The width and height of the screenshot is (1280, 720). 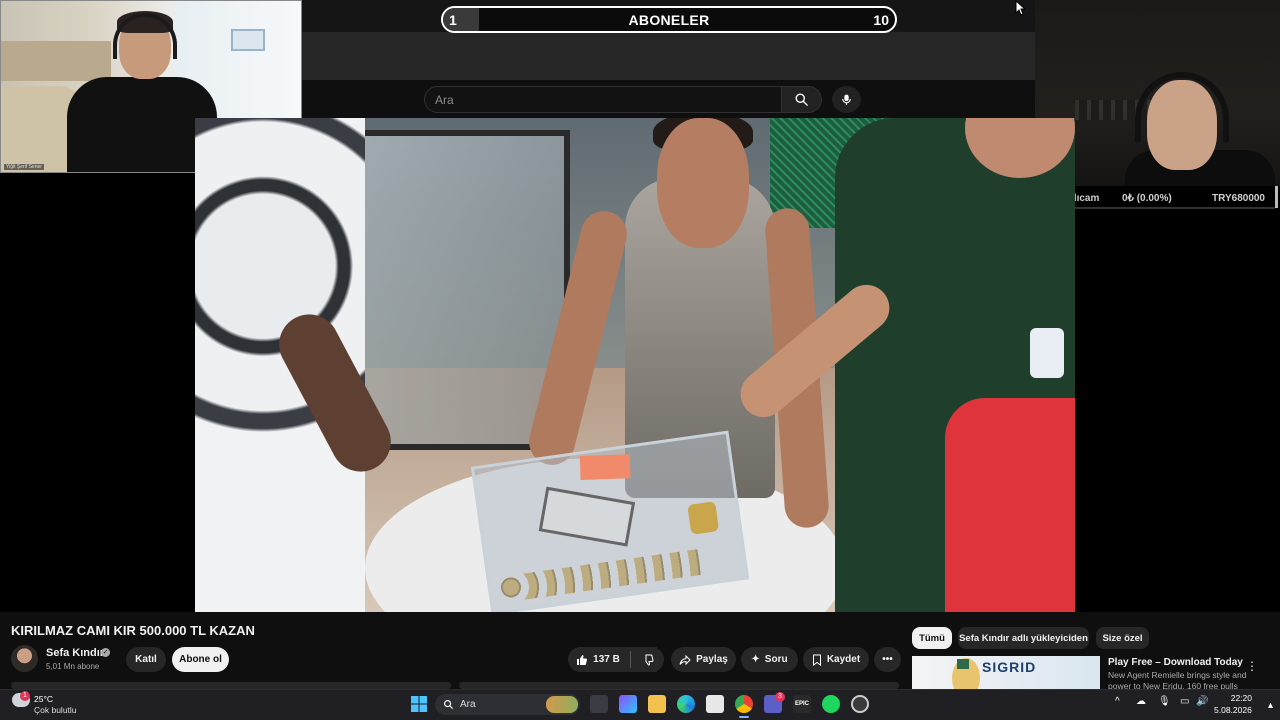 I want to click on share-icon, so click(x=685, y=659).